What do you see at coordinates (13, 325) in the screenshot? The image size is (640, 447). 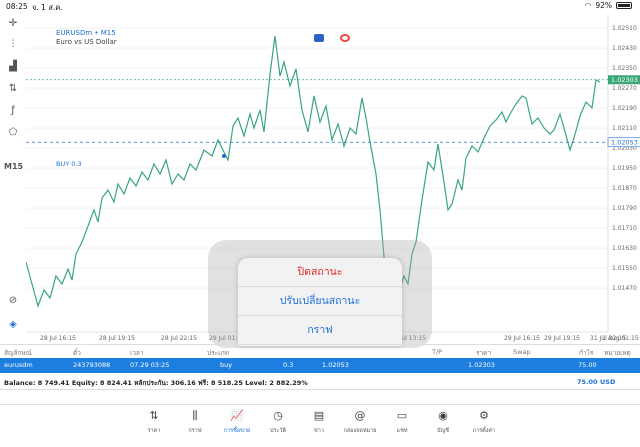 I see `trade-icon: ◈` at bounding box center [13, 325].